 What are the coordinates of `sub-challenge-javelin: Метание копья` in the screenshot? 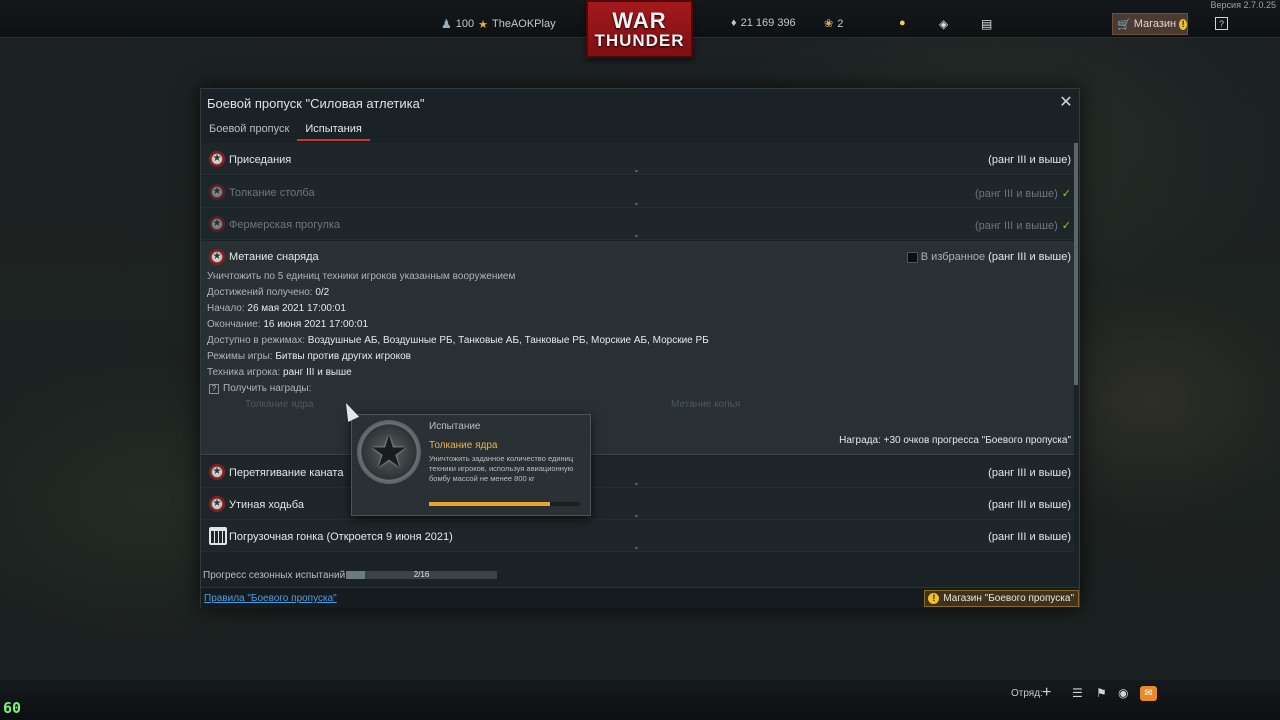 It's located at (705, 404).